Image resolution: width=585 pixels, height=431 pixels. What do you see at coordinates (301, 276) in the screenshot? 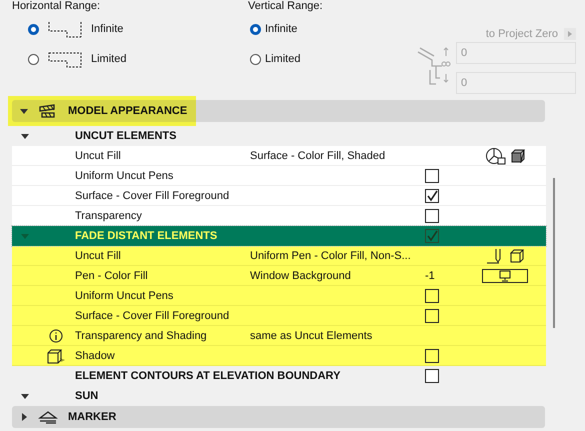
I see `property-value: Window Background` at bounding box center [301, 276].